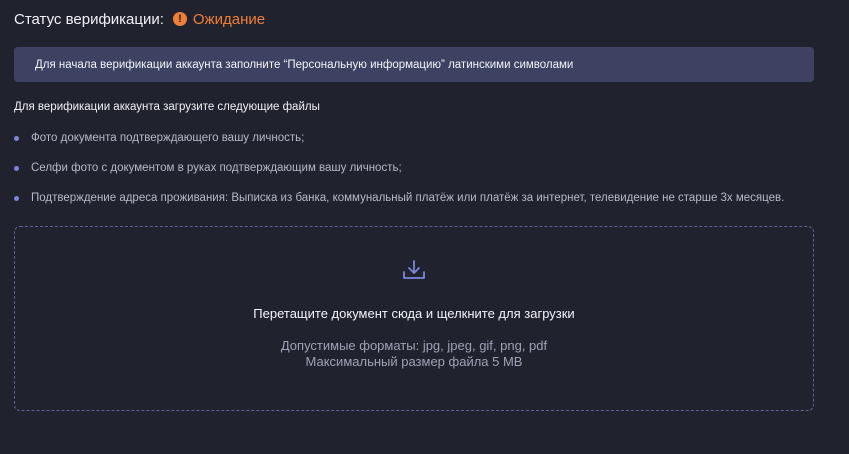  What do you see at coordinates (89, 19) in the screenshot?
I see `status-label: Статус верификации:` at bounding box center [89, 19].